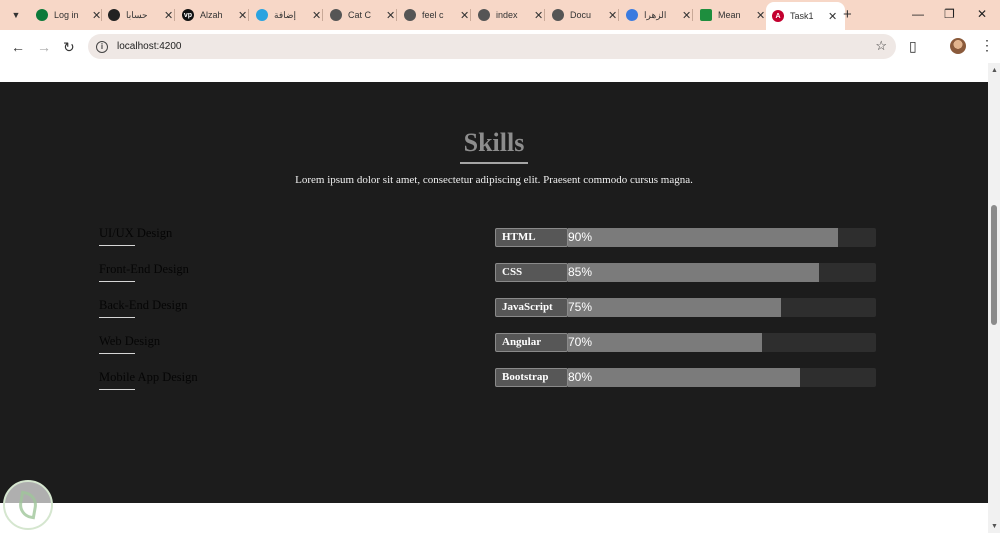  What do you see at coordinates (778, 16) in the screenshot?
I see `angular-icon: A` at bounding box center [778, 16].